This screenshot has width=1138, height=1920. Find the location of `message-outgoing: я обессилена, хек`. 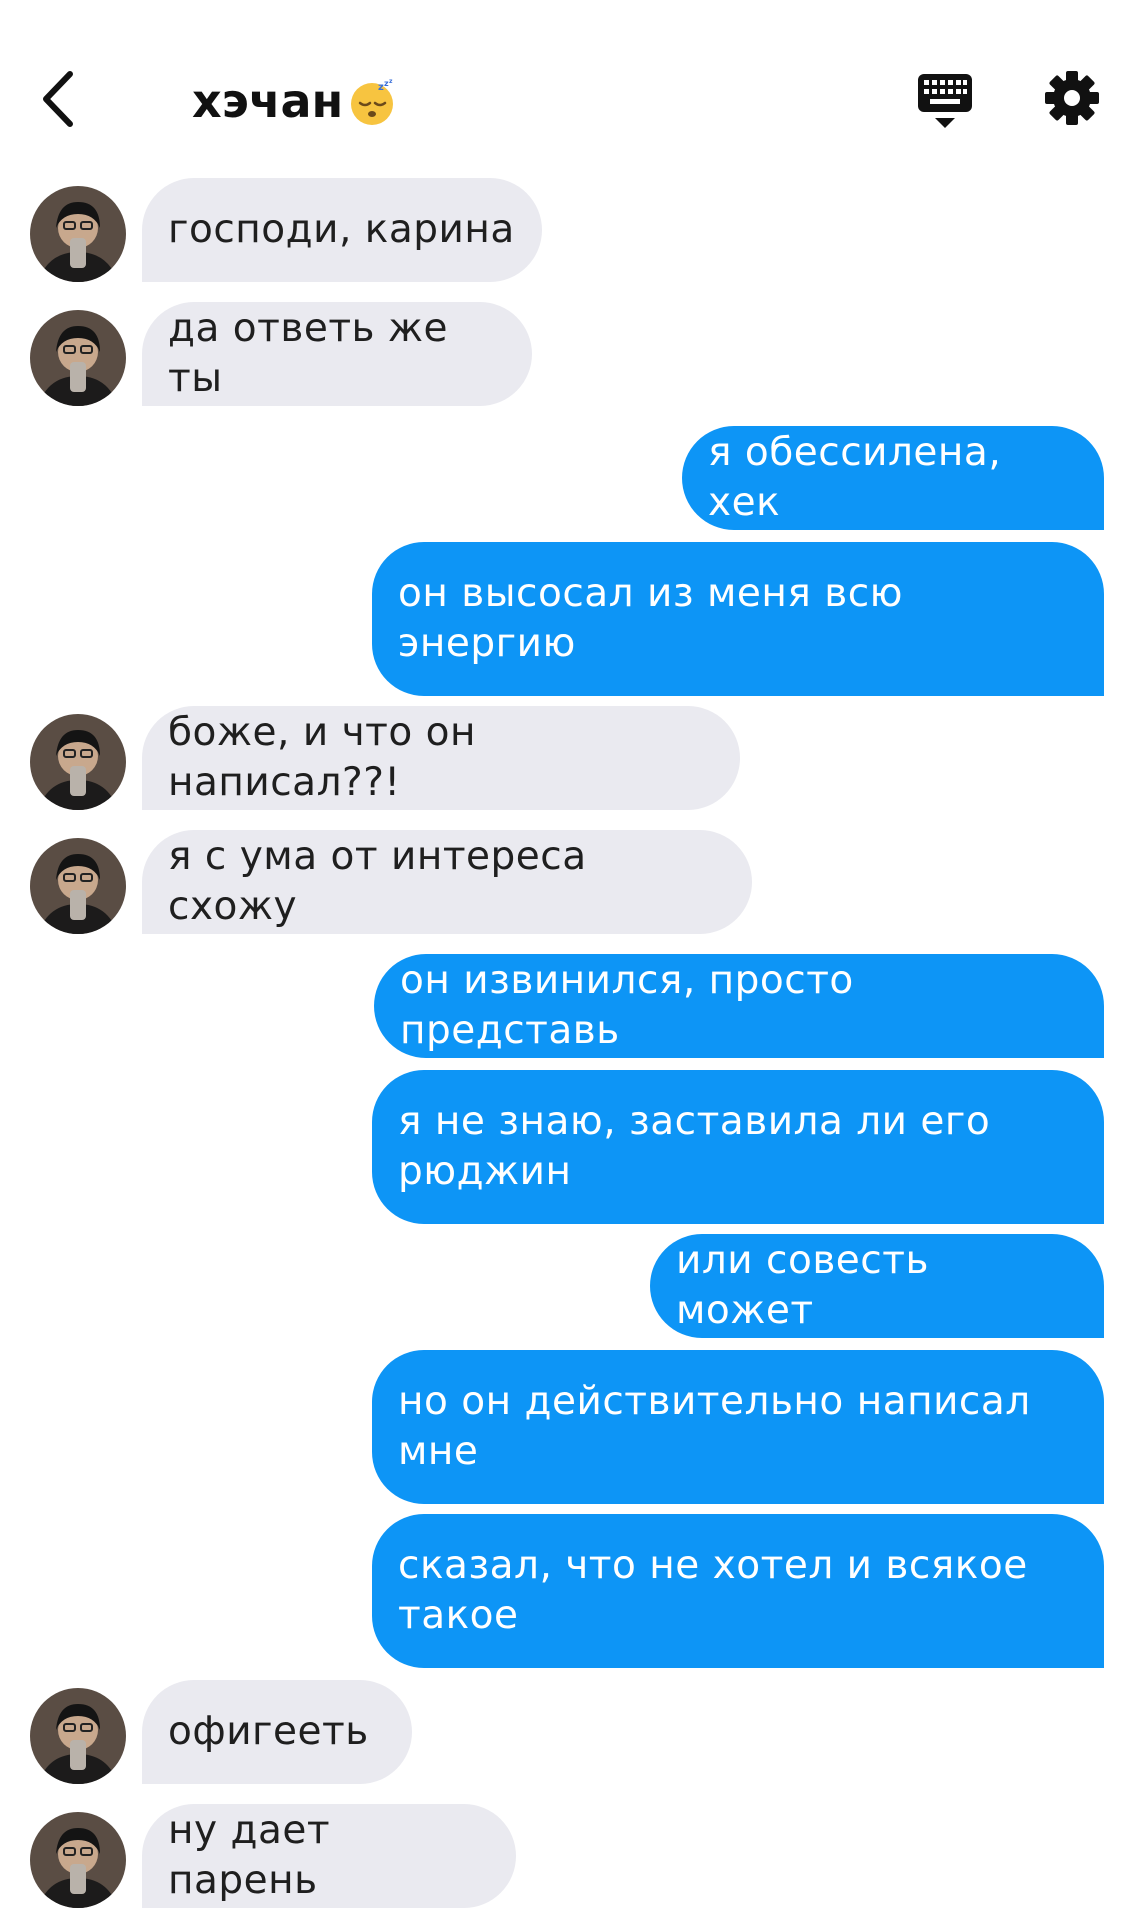

message-outgoing: я обессилена, хек is located at coordinates (893, 478).